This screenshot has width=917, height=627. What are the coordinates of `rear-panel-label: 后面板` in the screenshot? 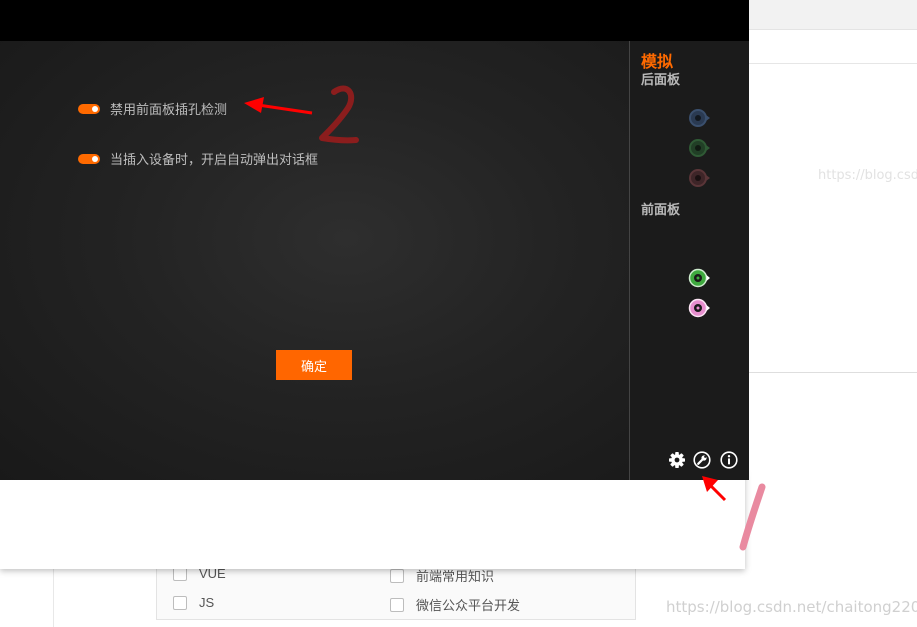 It's located at (661, 80).